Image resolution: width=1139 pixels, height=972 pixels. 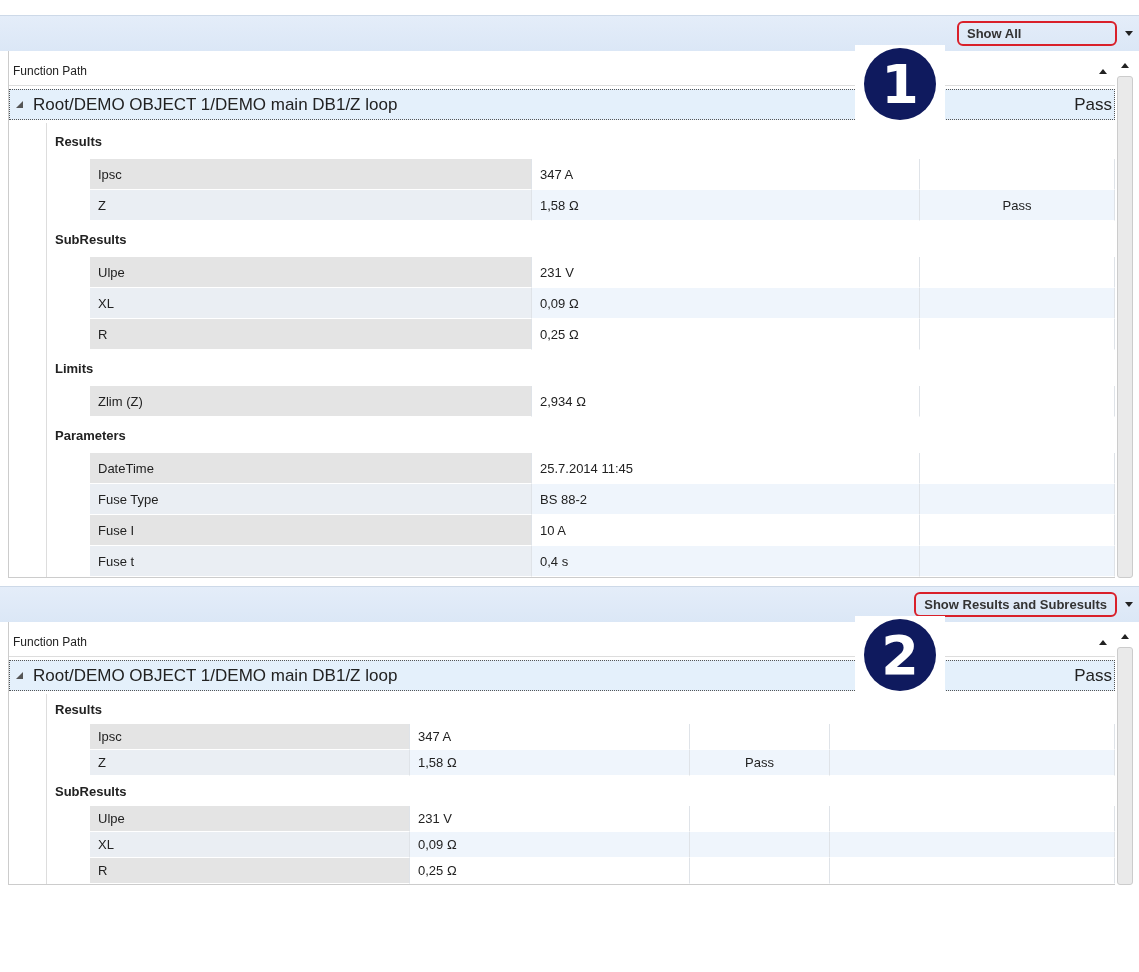 What do you see at coordinates (74, 368) in the screenshot?
I see `section-header: Limits` at bounding box center [74, 368].